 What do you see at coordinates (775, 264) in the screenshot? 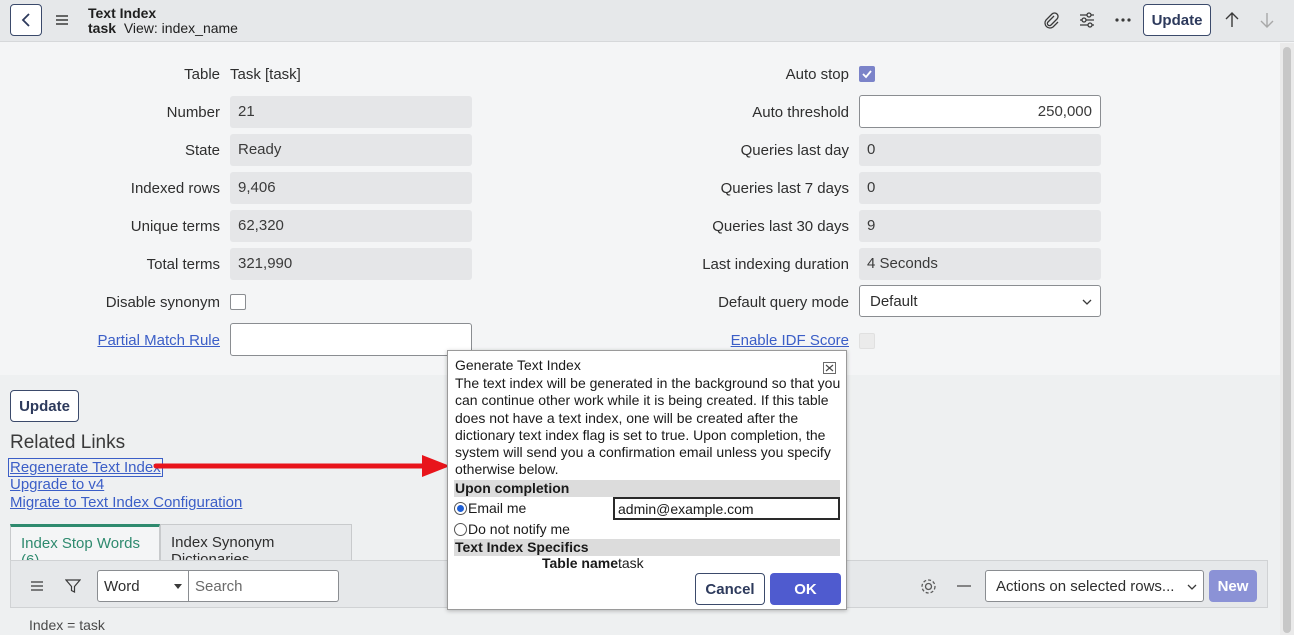
I see `label-last-indexing-duration: Last indexing duration` at bounding box center [775, 264].